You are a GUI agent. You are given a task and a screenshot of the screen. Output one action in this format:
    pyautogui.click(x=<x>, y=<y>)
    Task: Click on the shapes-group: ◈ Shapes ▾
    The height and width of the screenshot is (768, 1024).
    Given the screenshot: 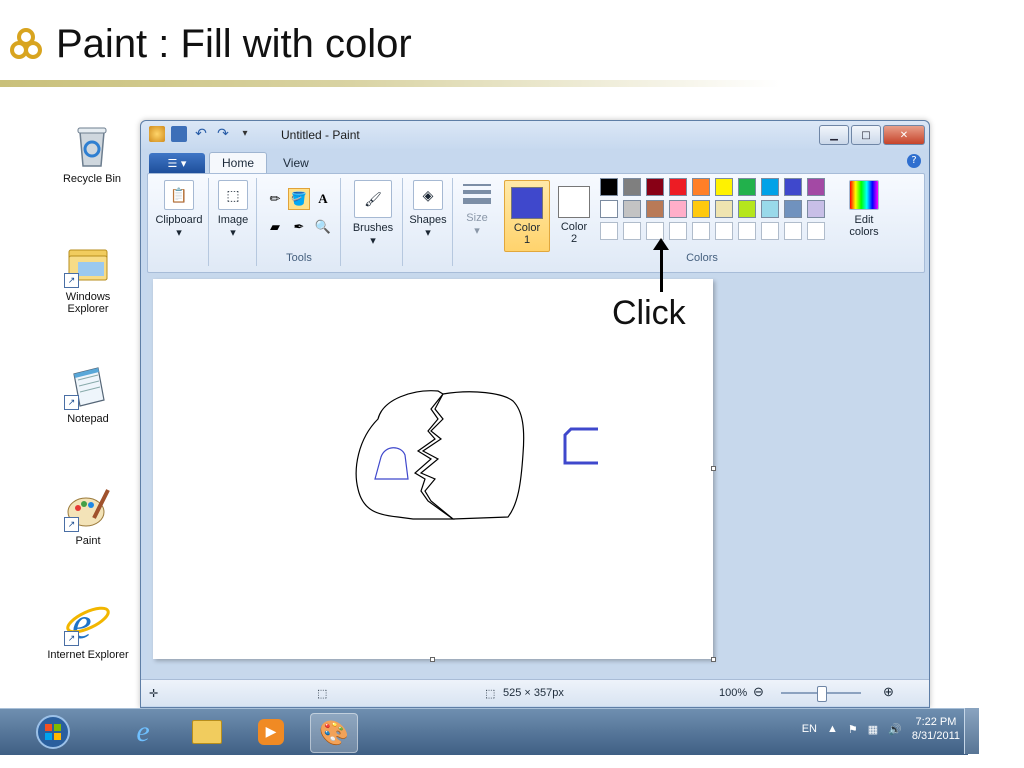 What is the action you would take?
    pyautogui.click(x=428, y=222)
    